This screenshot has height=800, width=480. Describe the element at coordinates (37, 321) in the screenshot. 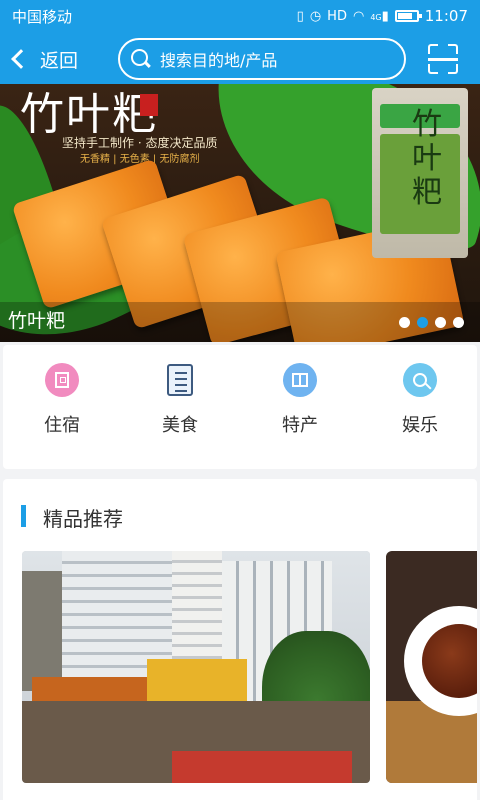

I see `banner-caption: 竹叶粑` at that location.